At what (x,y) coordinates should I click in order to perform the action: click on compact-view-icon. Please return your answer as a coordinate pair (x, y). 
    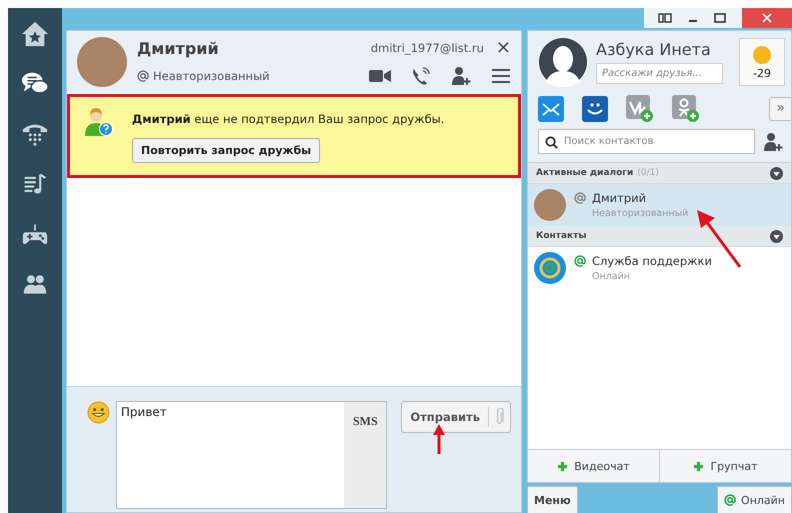
    Looking at the image, I should click on (665, 18).